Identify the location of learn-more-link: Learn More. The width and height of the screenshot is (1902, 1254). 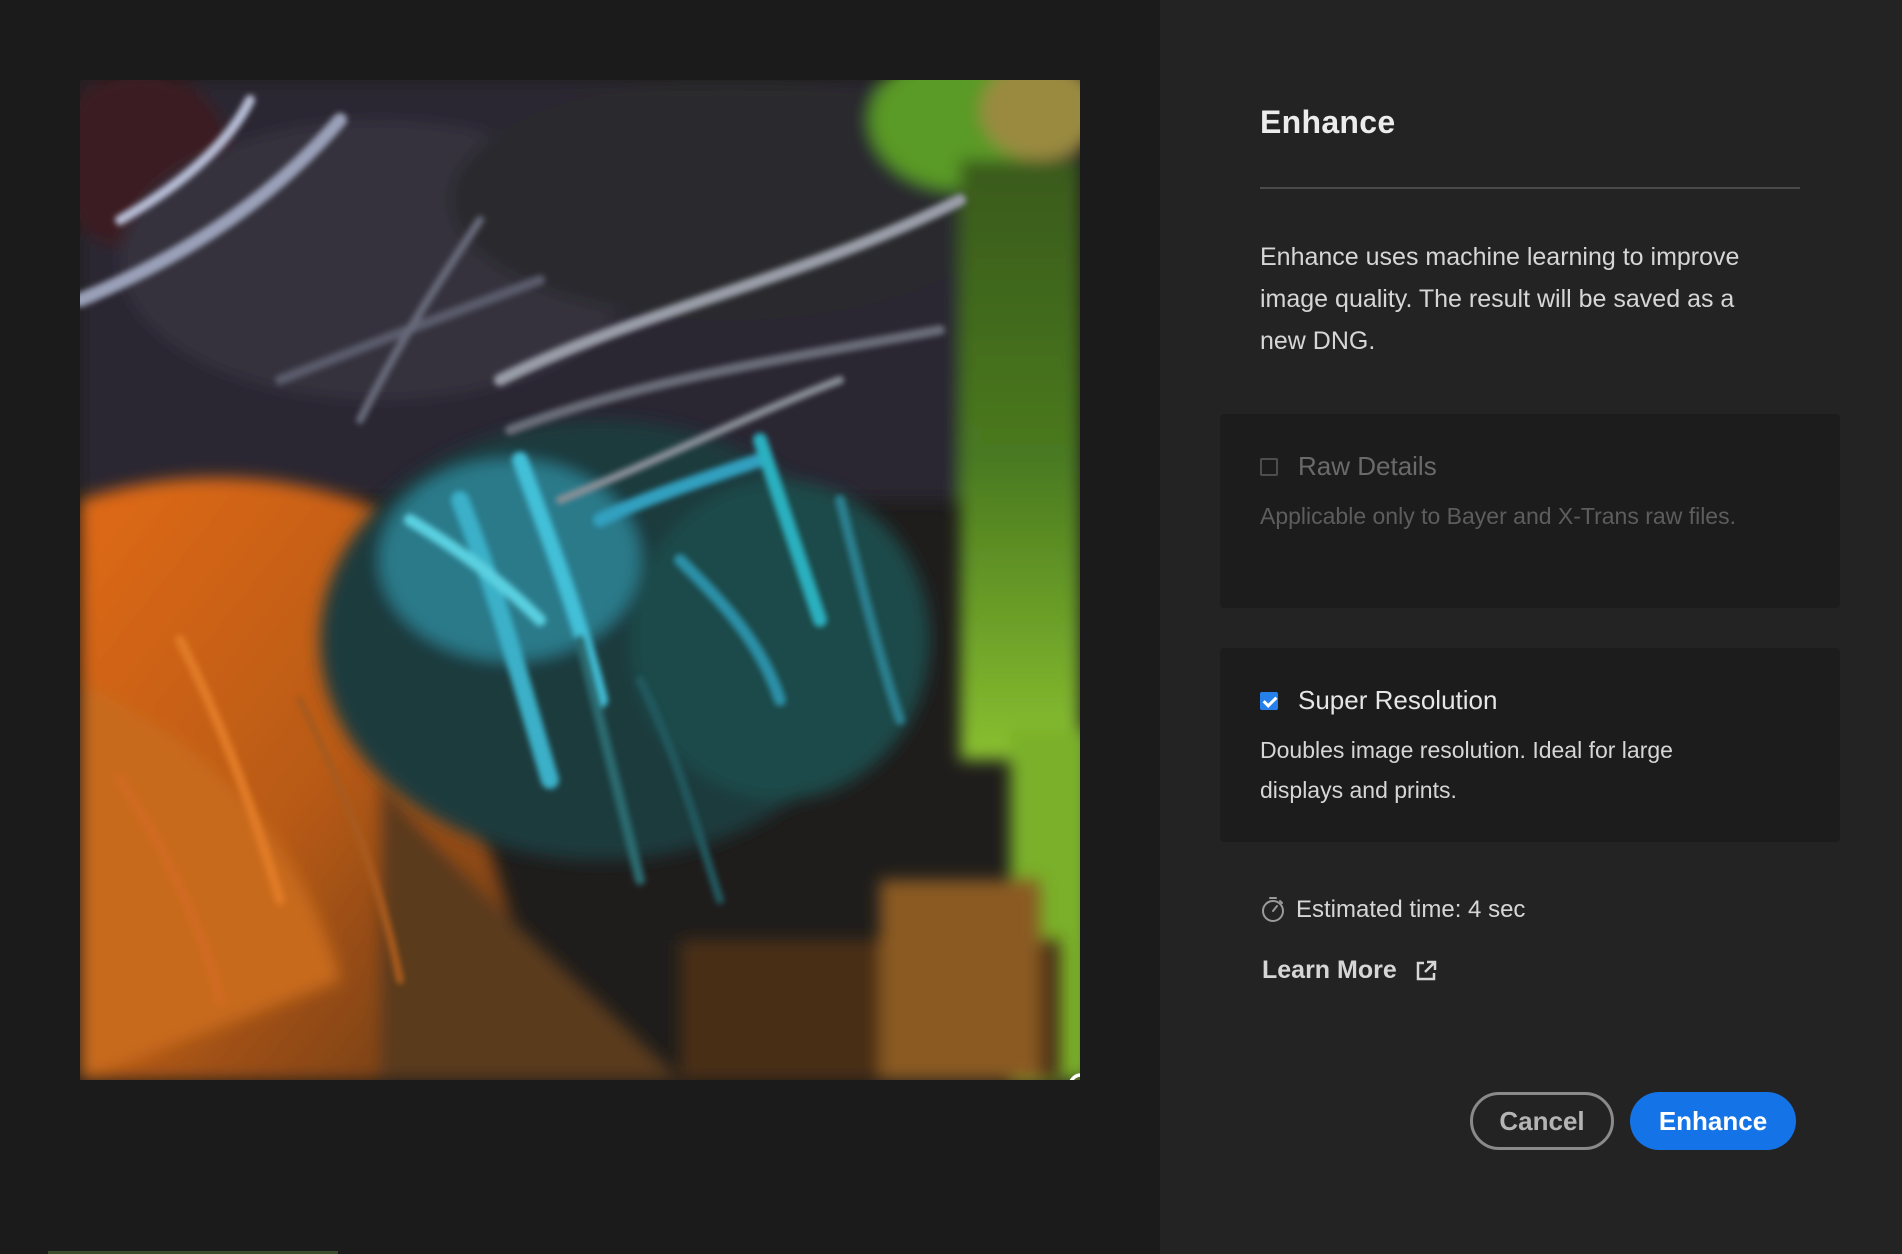
(1349, 970).